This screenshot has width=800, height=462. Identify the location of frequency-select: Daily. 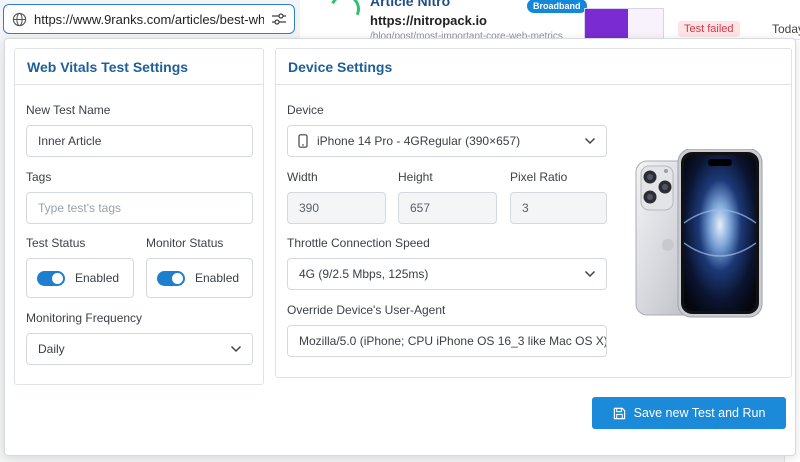
(139, 349).